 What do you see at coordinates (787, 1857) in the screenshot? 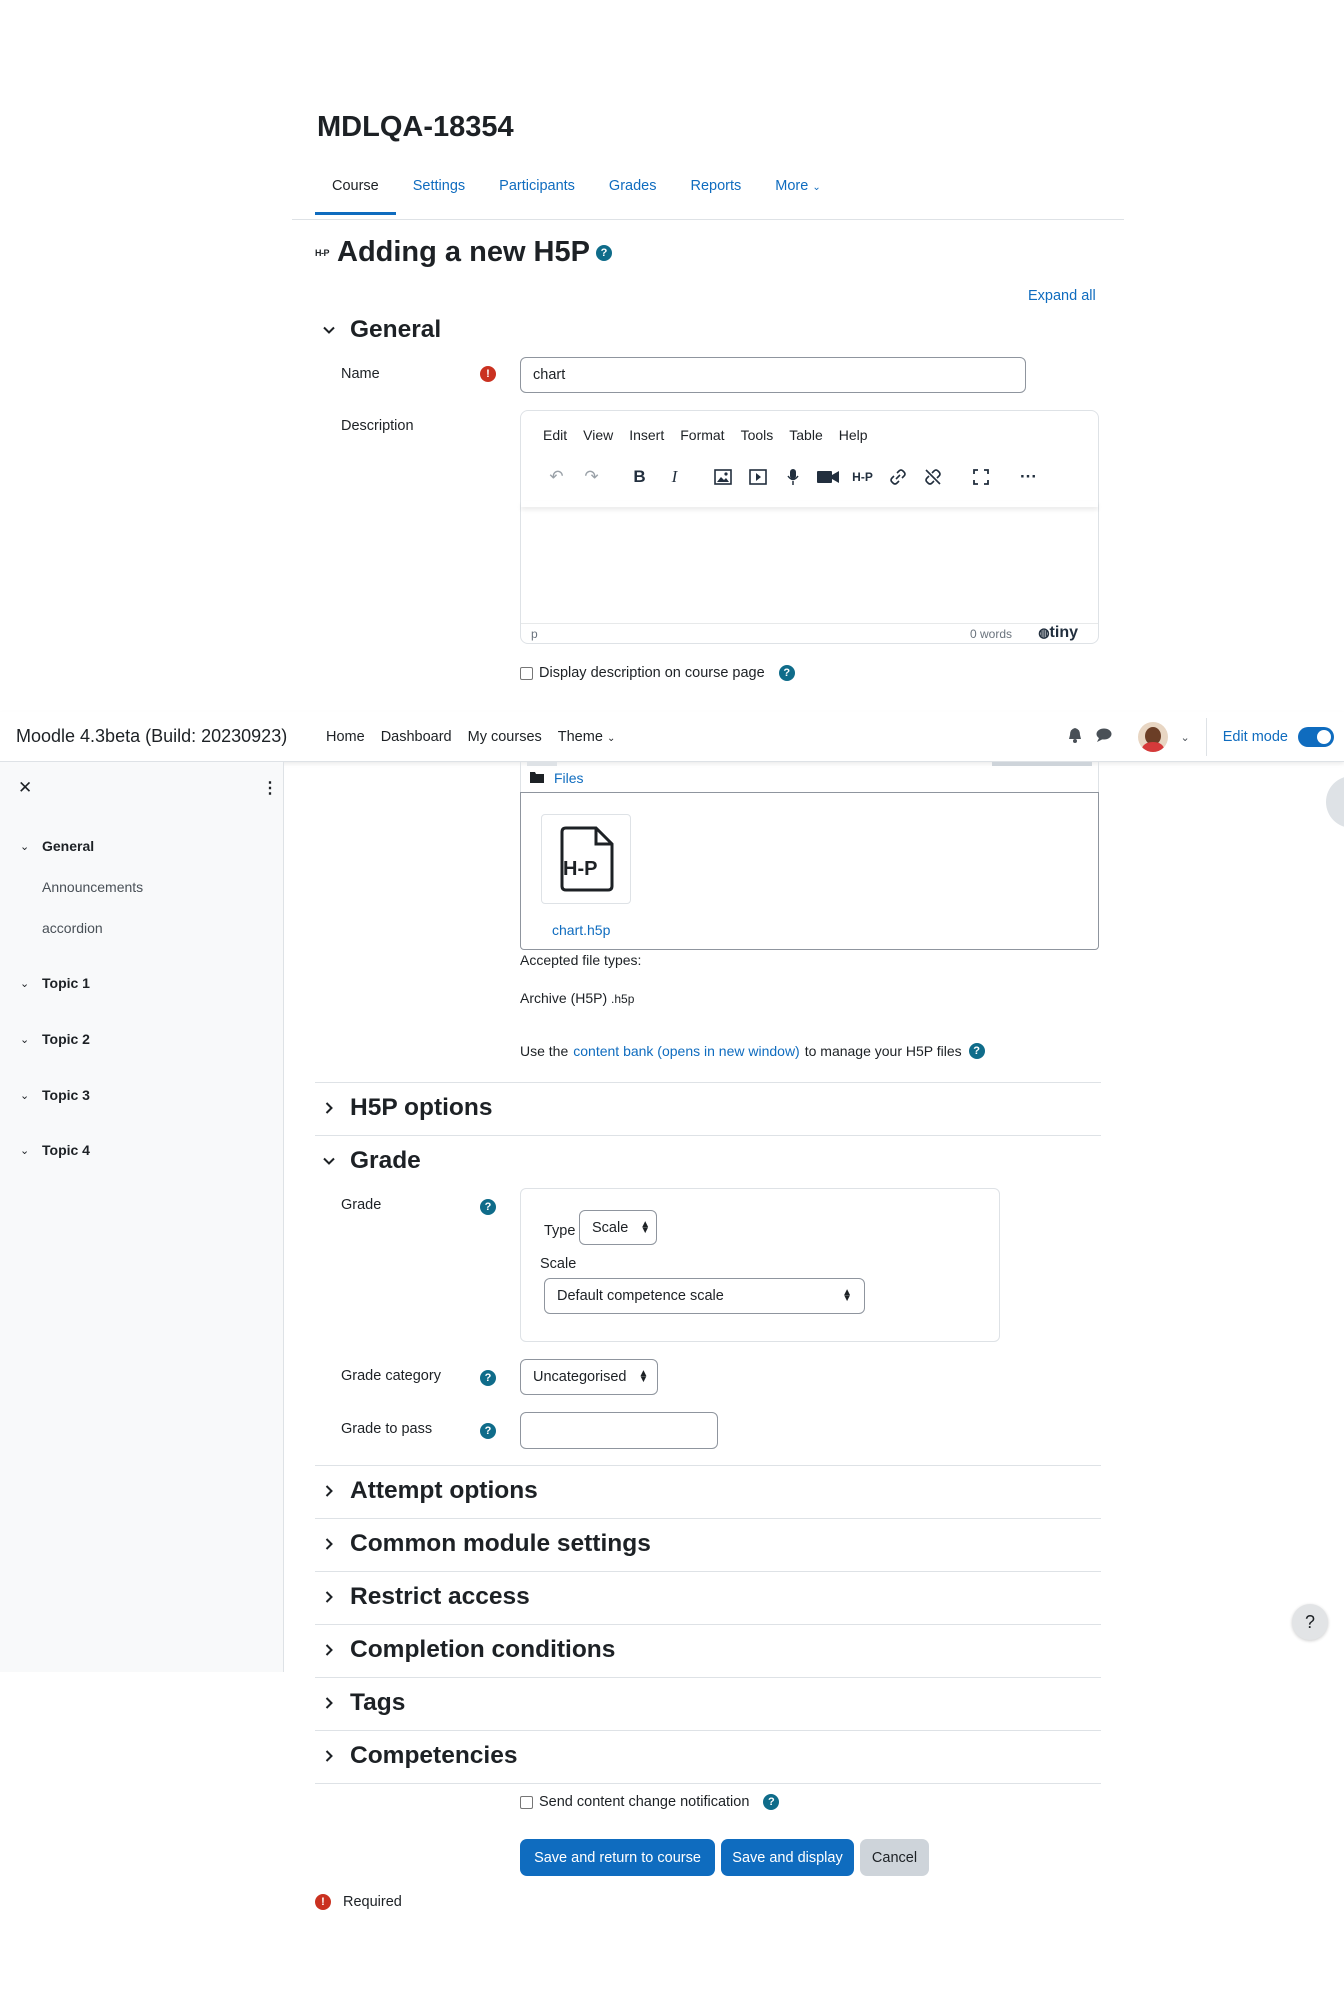
I see `save-display-button: Save and display` at bounding box center [787, 1857].